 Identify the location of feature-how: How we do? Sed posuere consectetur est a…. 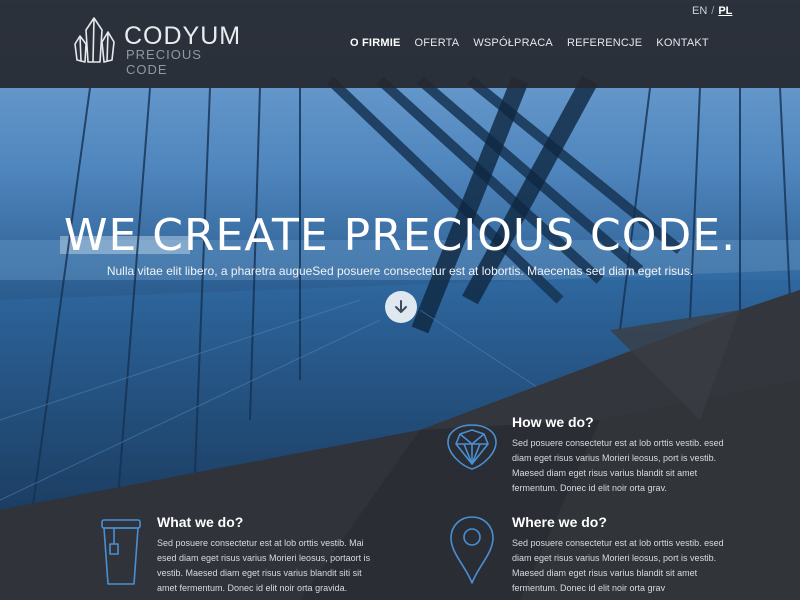
(619, 455).